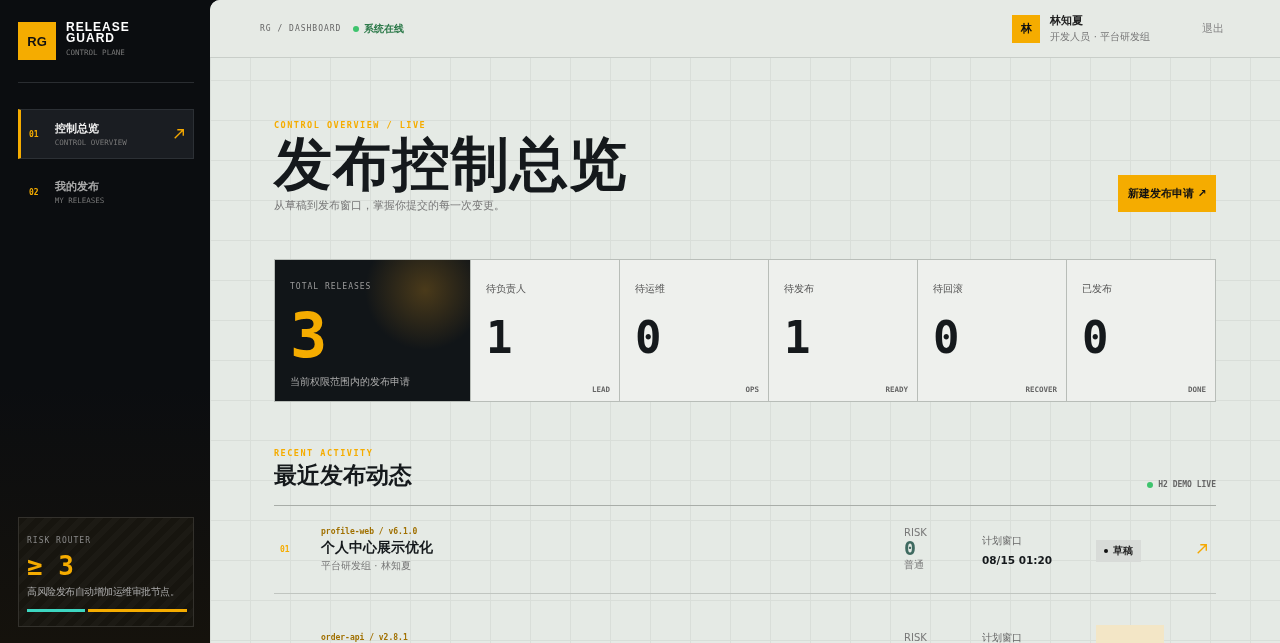 Image resolution: width=1280 pixels, height=643 pixels. What do you see at coordinates (1123, 550) in the screenshot?
I see `status-text: 草稿` at bounding box center [1123, 550].